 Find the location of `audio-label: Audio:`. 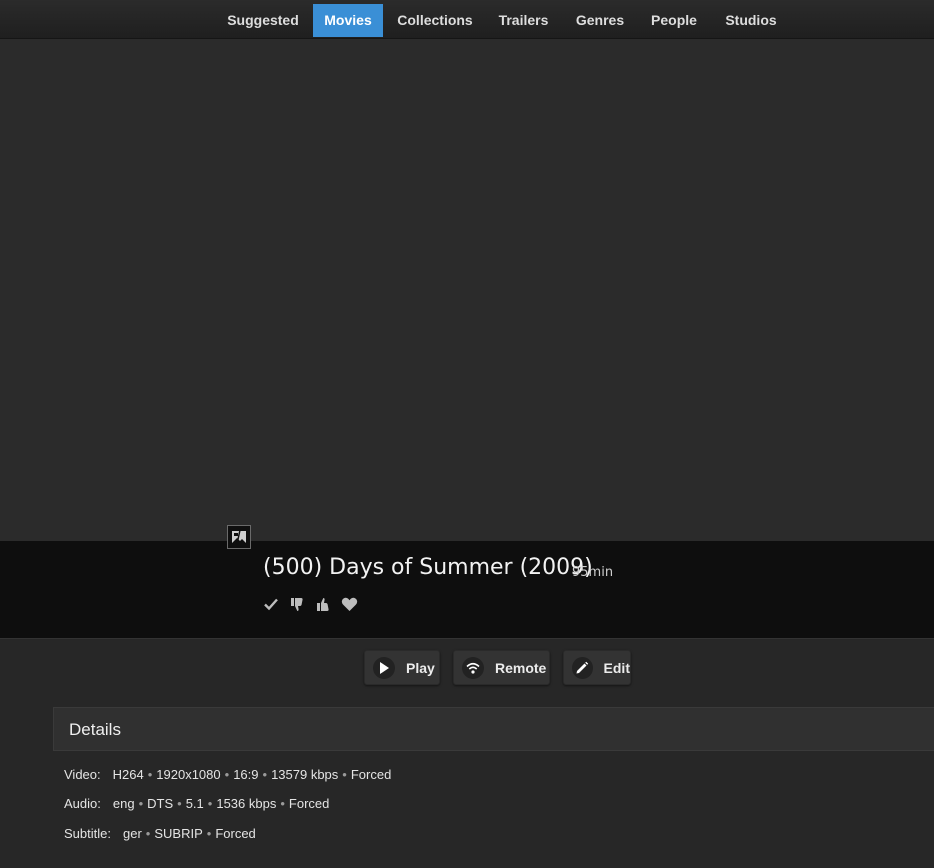

audio-label: Audio: is located at coordinates (82, 803).